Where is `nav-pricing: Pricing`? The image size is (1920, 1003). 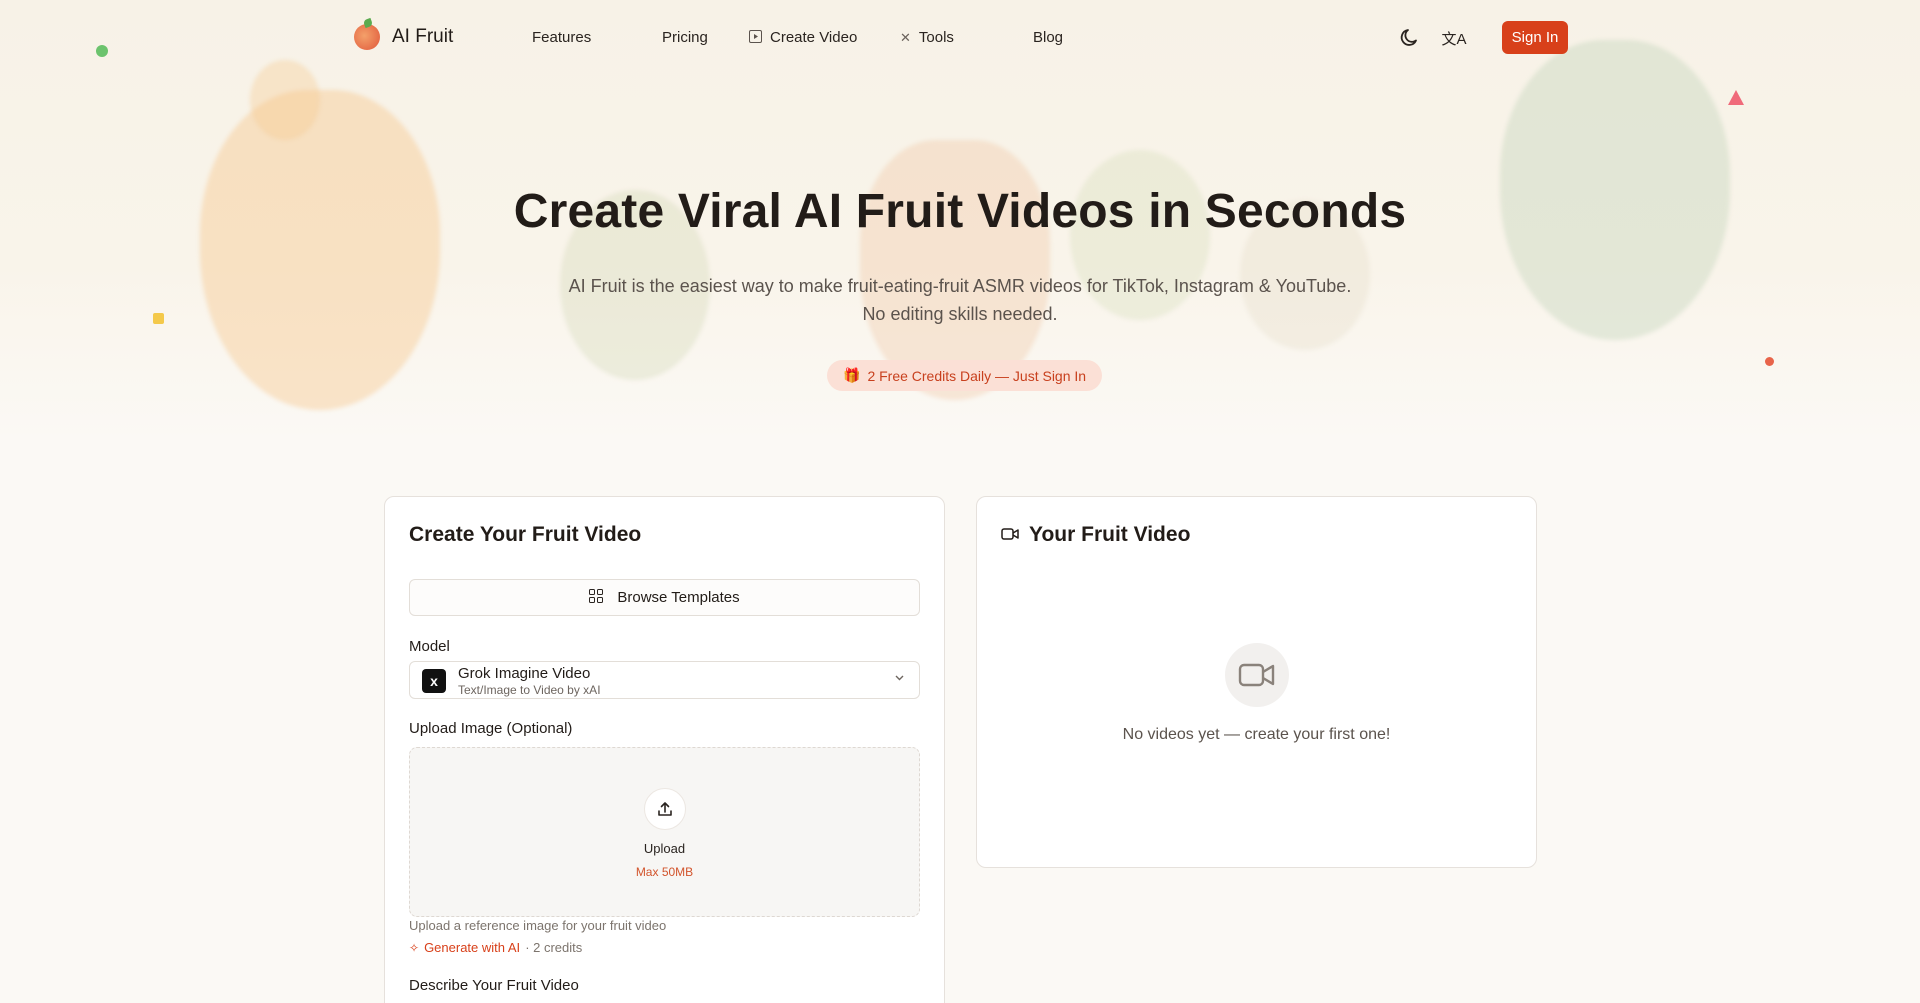
nav-pricing: Pricing is located at coordinates (685, 37).